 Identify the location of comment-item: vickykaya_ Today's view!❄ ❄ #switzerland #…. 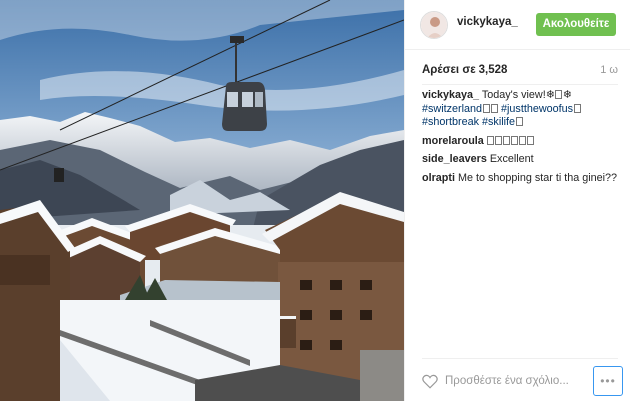
(522, 109).